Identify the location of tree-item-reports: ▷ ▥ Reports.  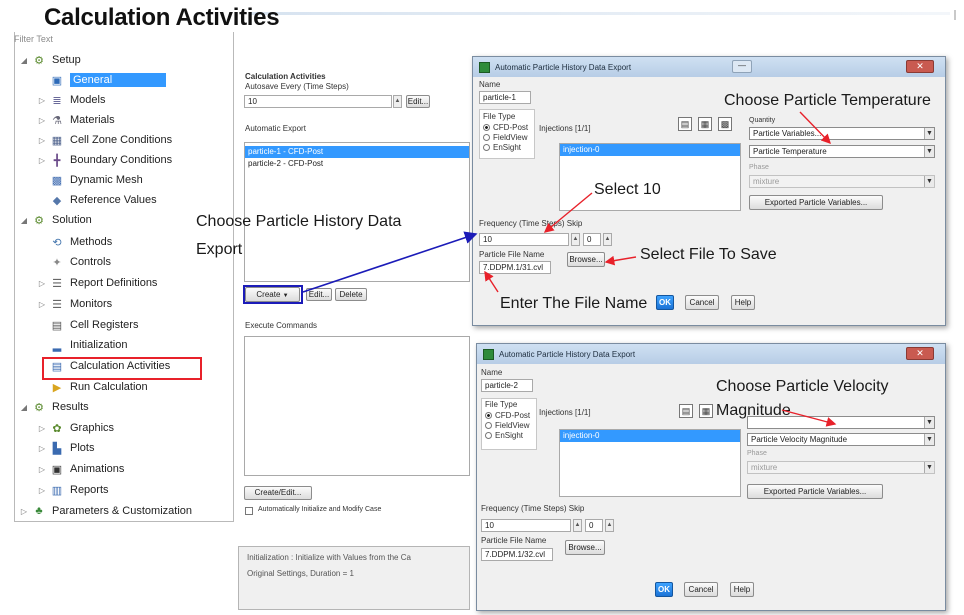
(73, 490).